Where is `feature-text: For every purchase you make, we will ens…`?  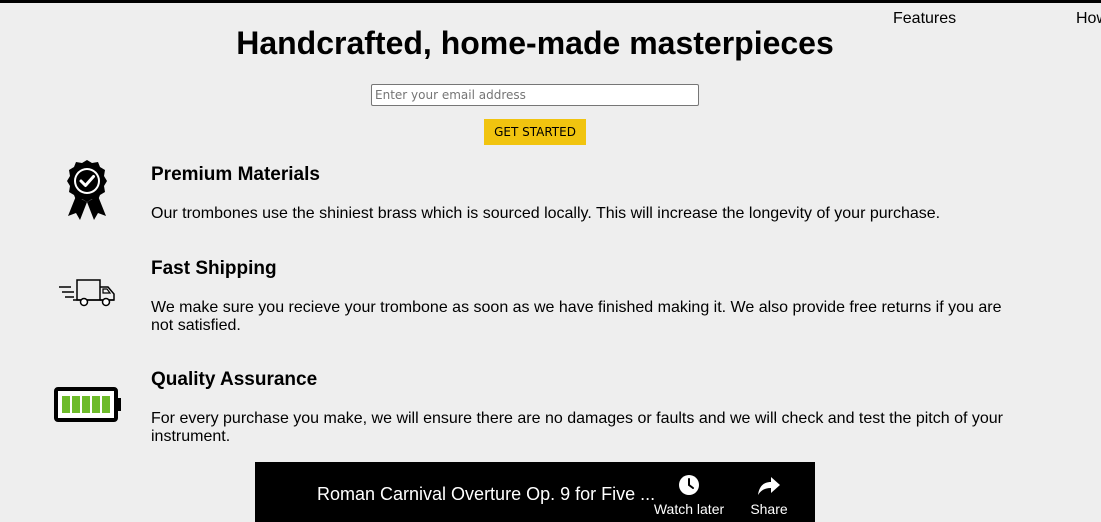 feature-text: For every purchase you make, we will ens… is located at coordinates (577, 427).